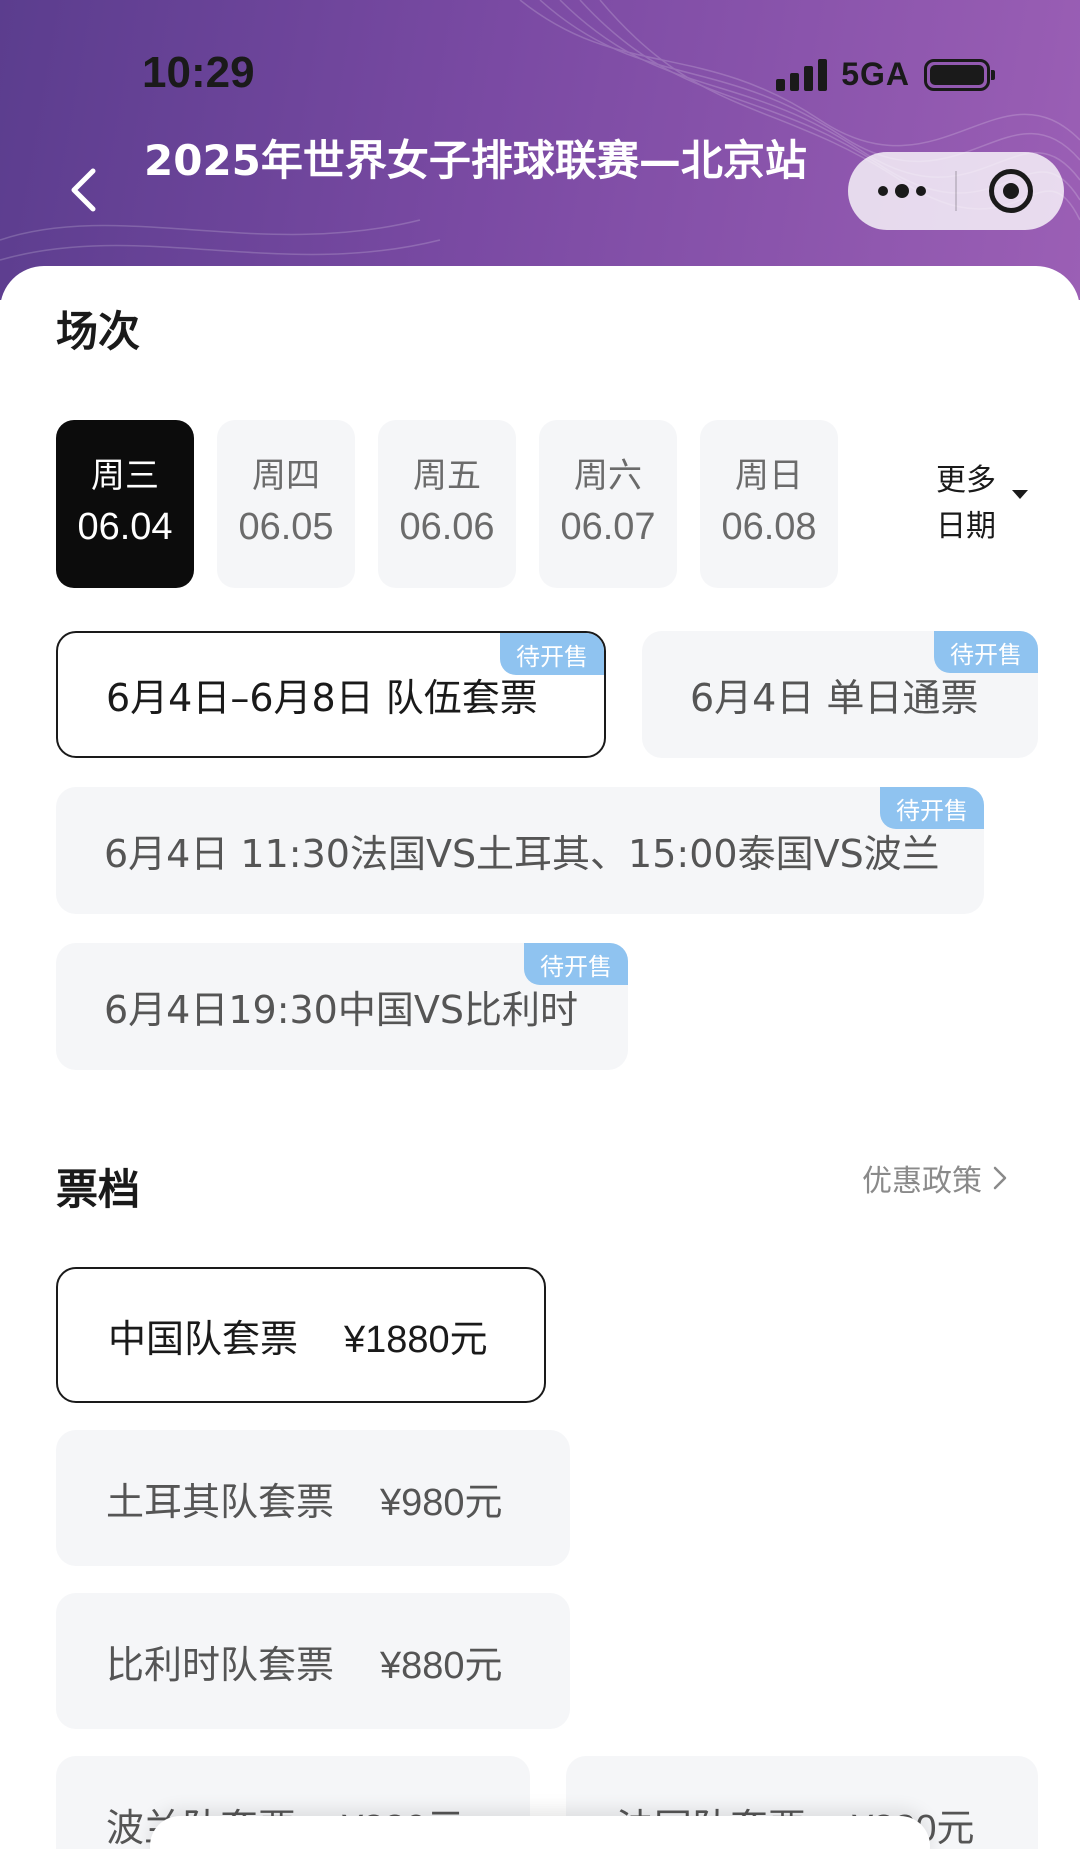 The width and height of the screenshot is (1080, 1849). I want to click on date-tab-date: 06.04, so click(125, 527).